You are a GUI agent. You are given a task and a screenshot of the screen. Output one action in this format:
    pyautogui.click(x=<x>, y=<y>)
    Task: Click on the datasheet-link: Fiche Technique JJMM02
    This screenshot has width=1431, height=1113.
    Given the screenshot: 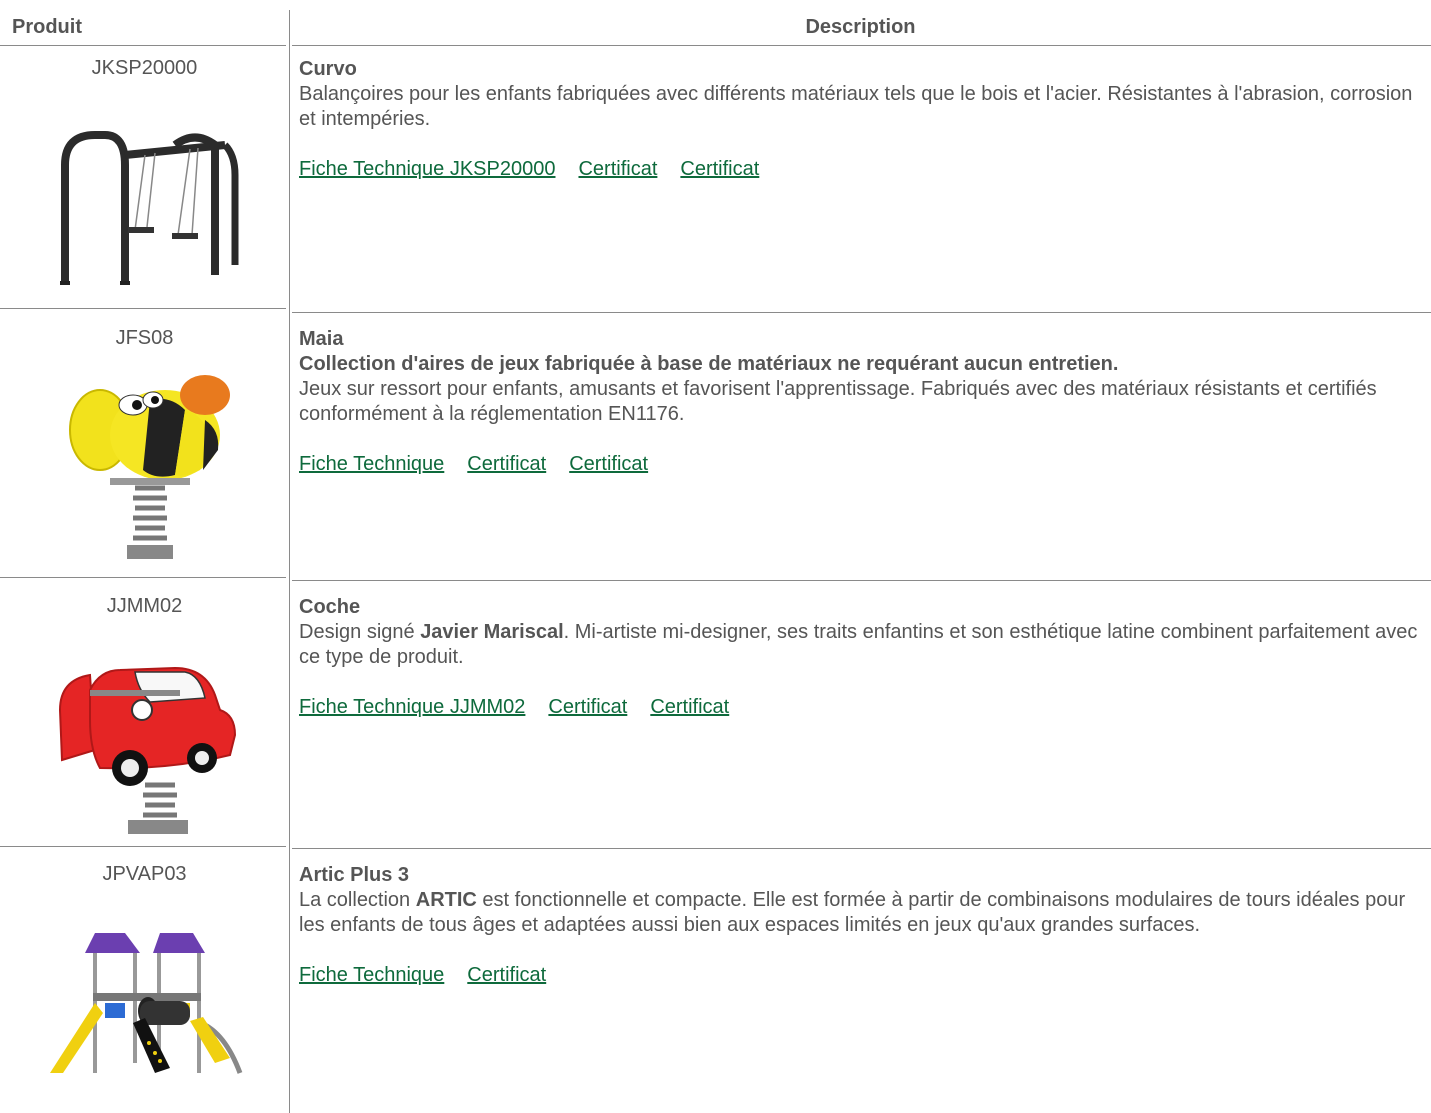 What is the action you would take?
    pyautogui.click(x=412, y=707)
    